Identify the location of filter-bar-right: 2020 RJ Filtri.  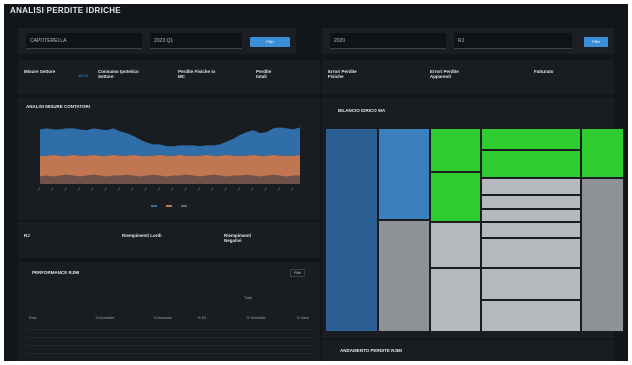
(468, 41).